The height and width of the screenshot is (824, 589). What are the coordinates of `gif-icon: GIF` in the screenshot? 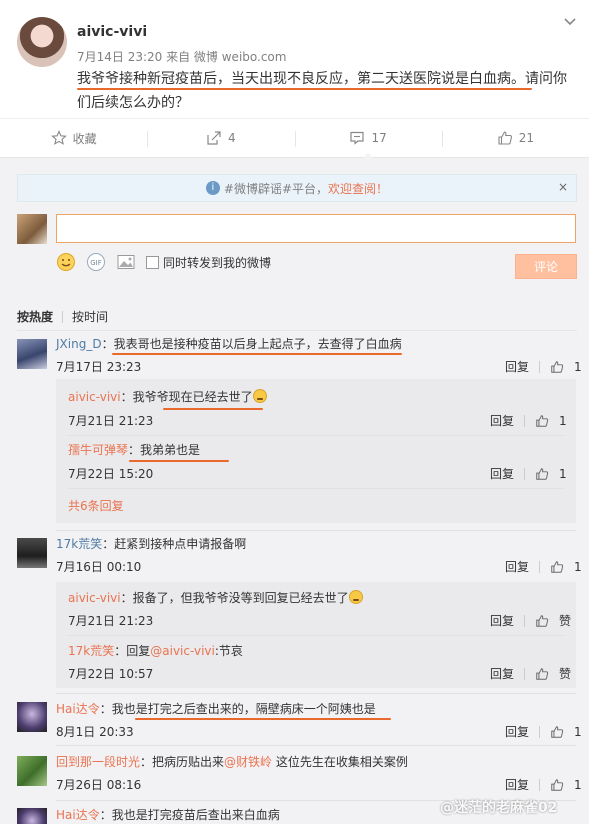 It's located at (96, 262).